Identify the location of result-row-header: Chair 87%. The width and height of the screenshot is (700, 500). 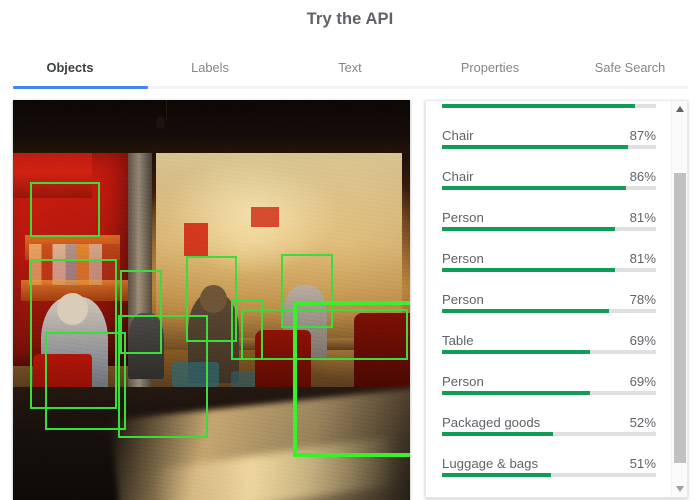
(549, 130).